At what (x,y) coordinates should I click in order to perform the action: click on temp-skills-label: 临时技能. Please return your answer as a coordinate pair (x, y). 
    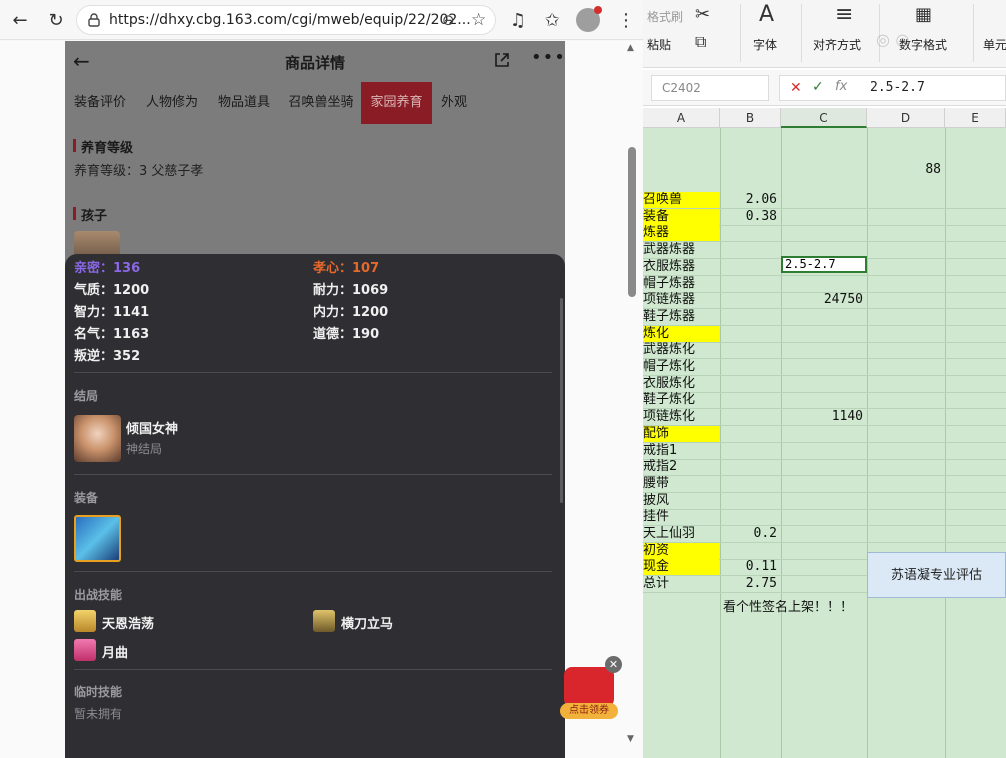
    Looking at the image, I should click on (98, 692).